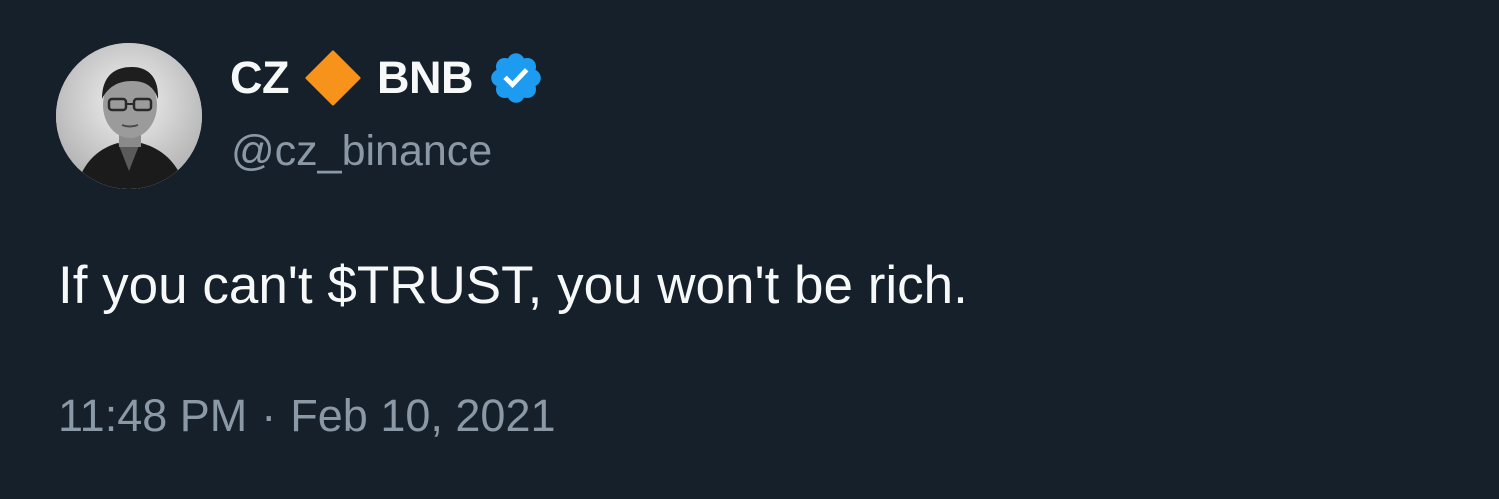 Image resolution: width=1499 pixels, height=499 pixels. I want to click on tweet-text: If you can't $TRUST, you won't be rich., so click(513, 285).